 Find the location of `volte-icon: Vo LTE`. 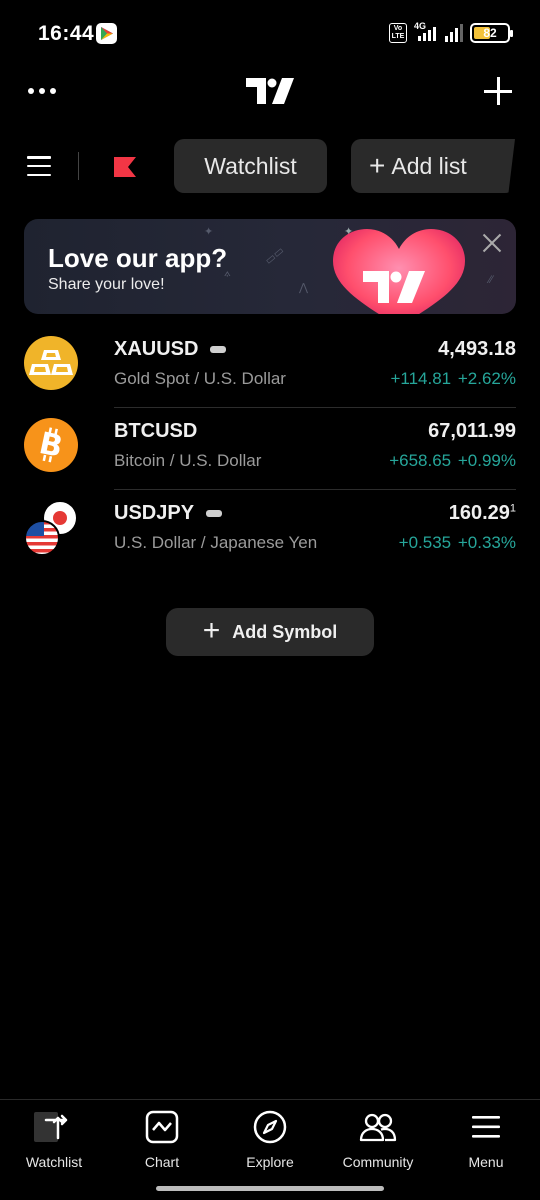

volte-icon: Vo LTE is located at coordinates (398, 33).